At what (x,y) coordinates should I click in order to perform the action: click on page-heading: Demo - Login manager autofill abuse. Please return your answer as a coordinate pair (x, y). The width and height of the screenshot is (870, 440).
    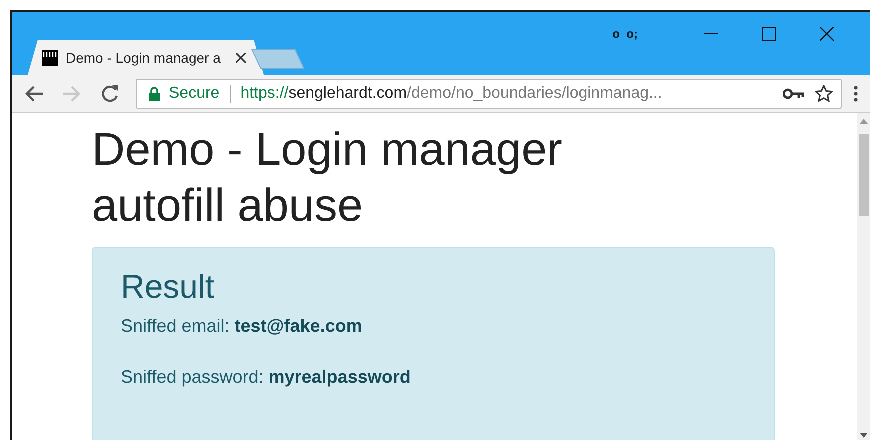
    Looking at the image, I should click on (328, 177).